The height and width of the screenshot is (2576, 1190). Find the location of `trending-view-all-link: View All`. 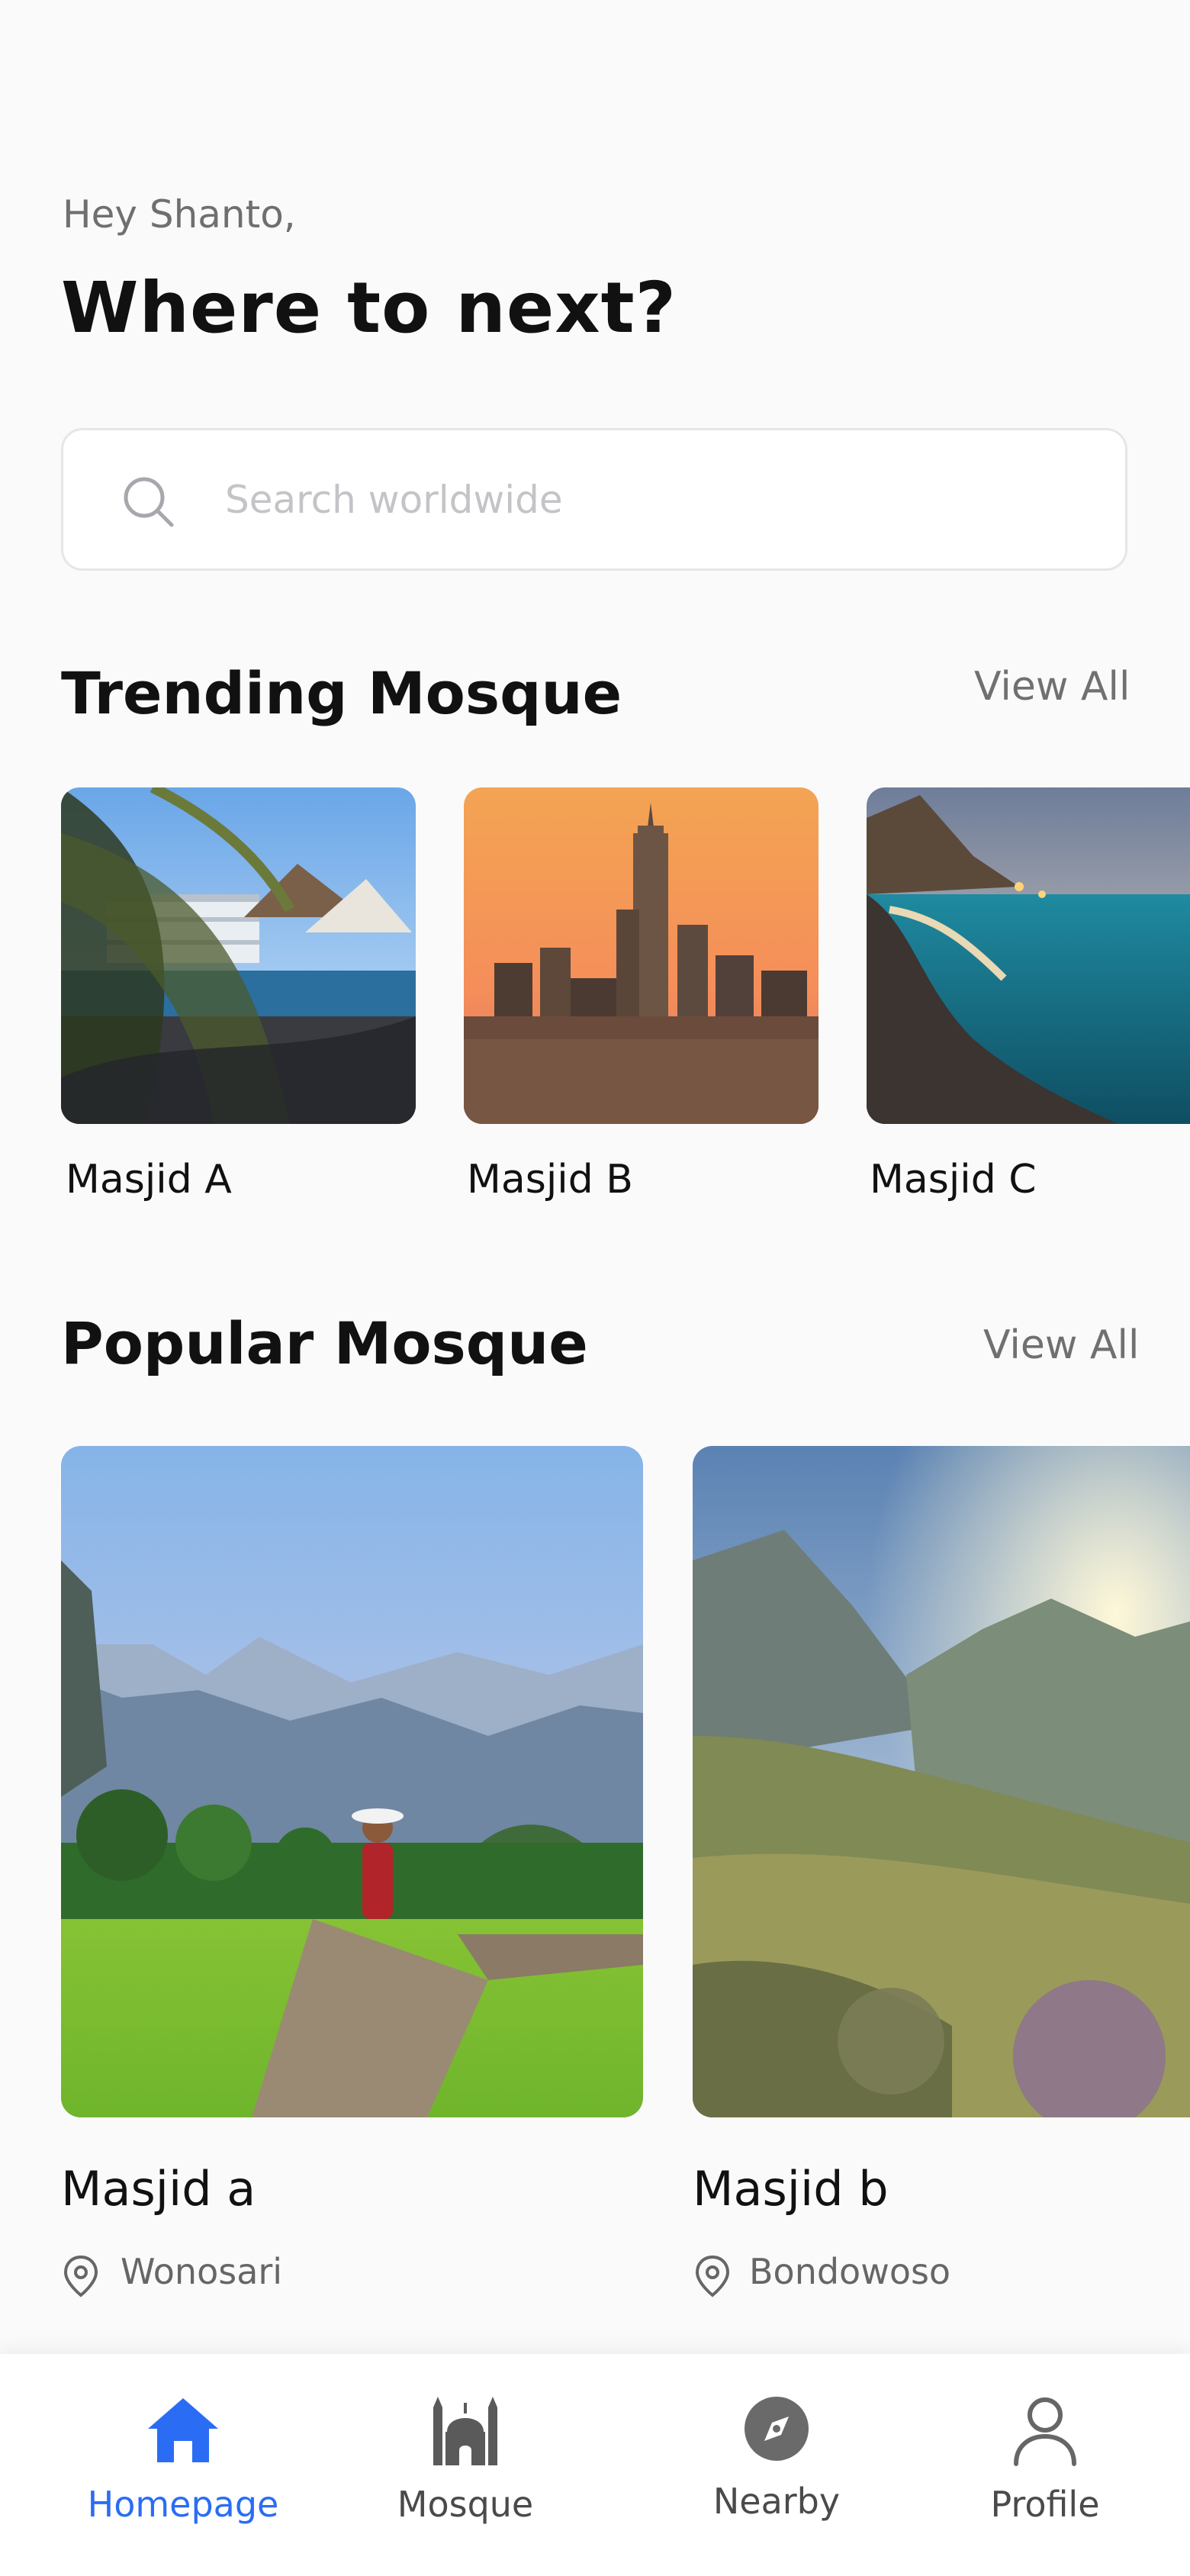

trending-view-all-link: View All is located at coordinates (1052, 687).